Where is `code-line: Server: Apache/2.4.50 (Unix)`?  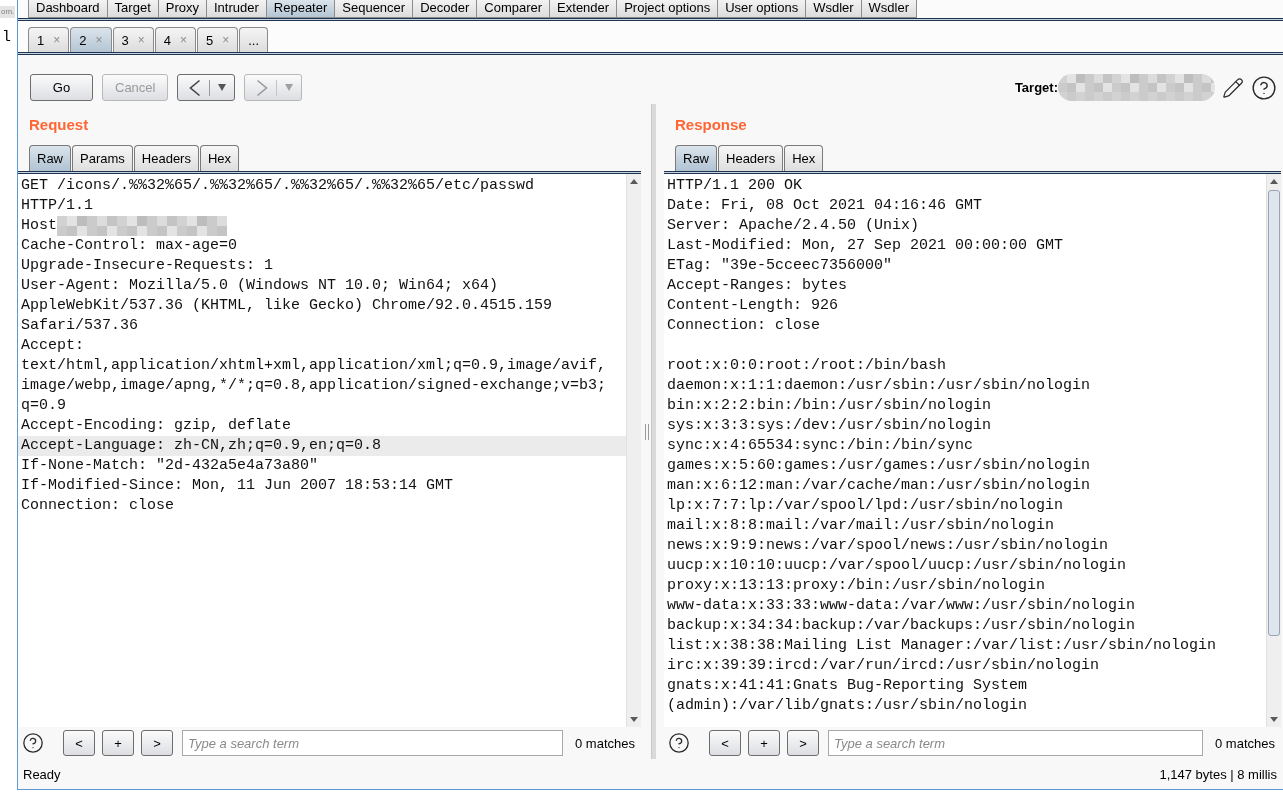
code-line: Server: Apache/2.4.50 (Unix) is located at coordinates (793, 226).